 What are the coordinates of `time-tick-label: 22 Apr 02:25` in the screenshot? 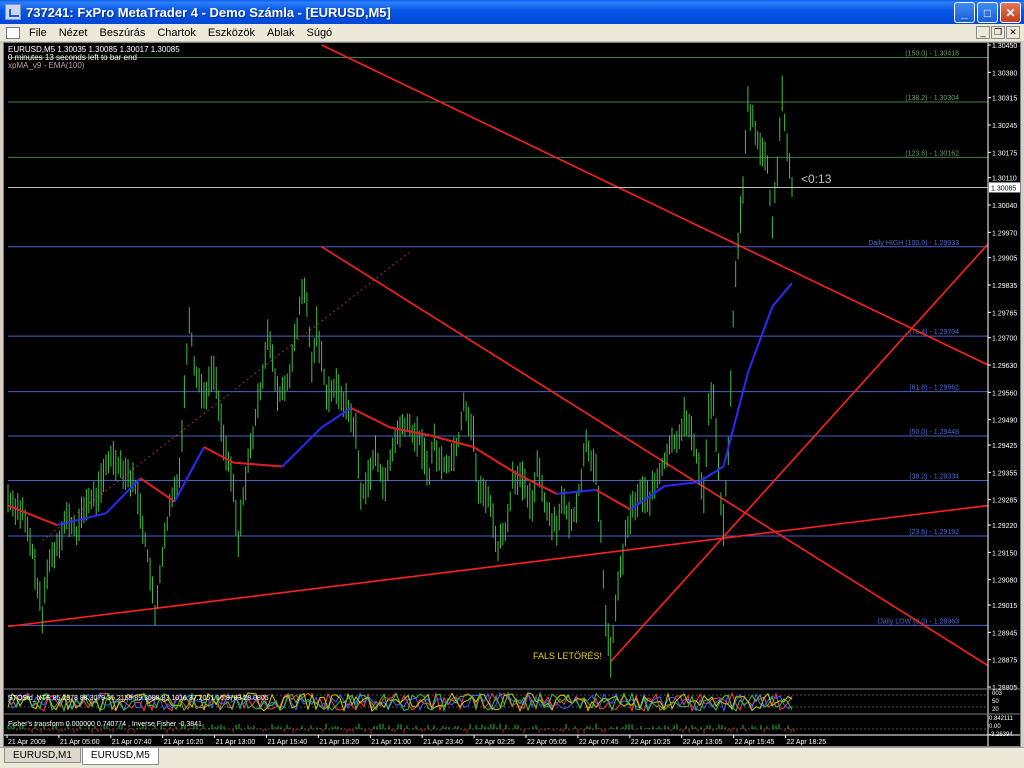 It's located at (495, 742).